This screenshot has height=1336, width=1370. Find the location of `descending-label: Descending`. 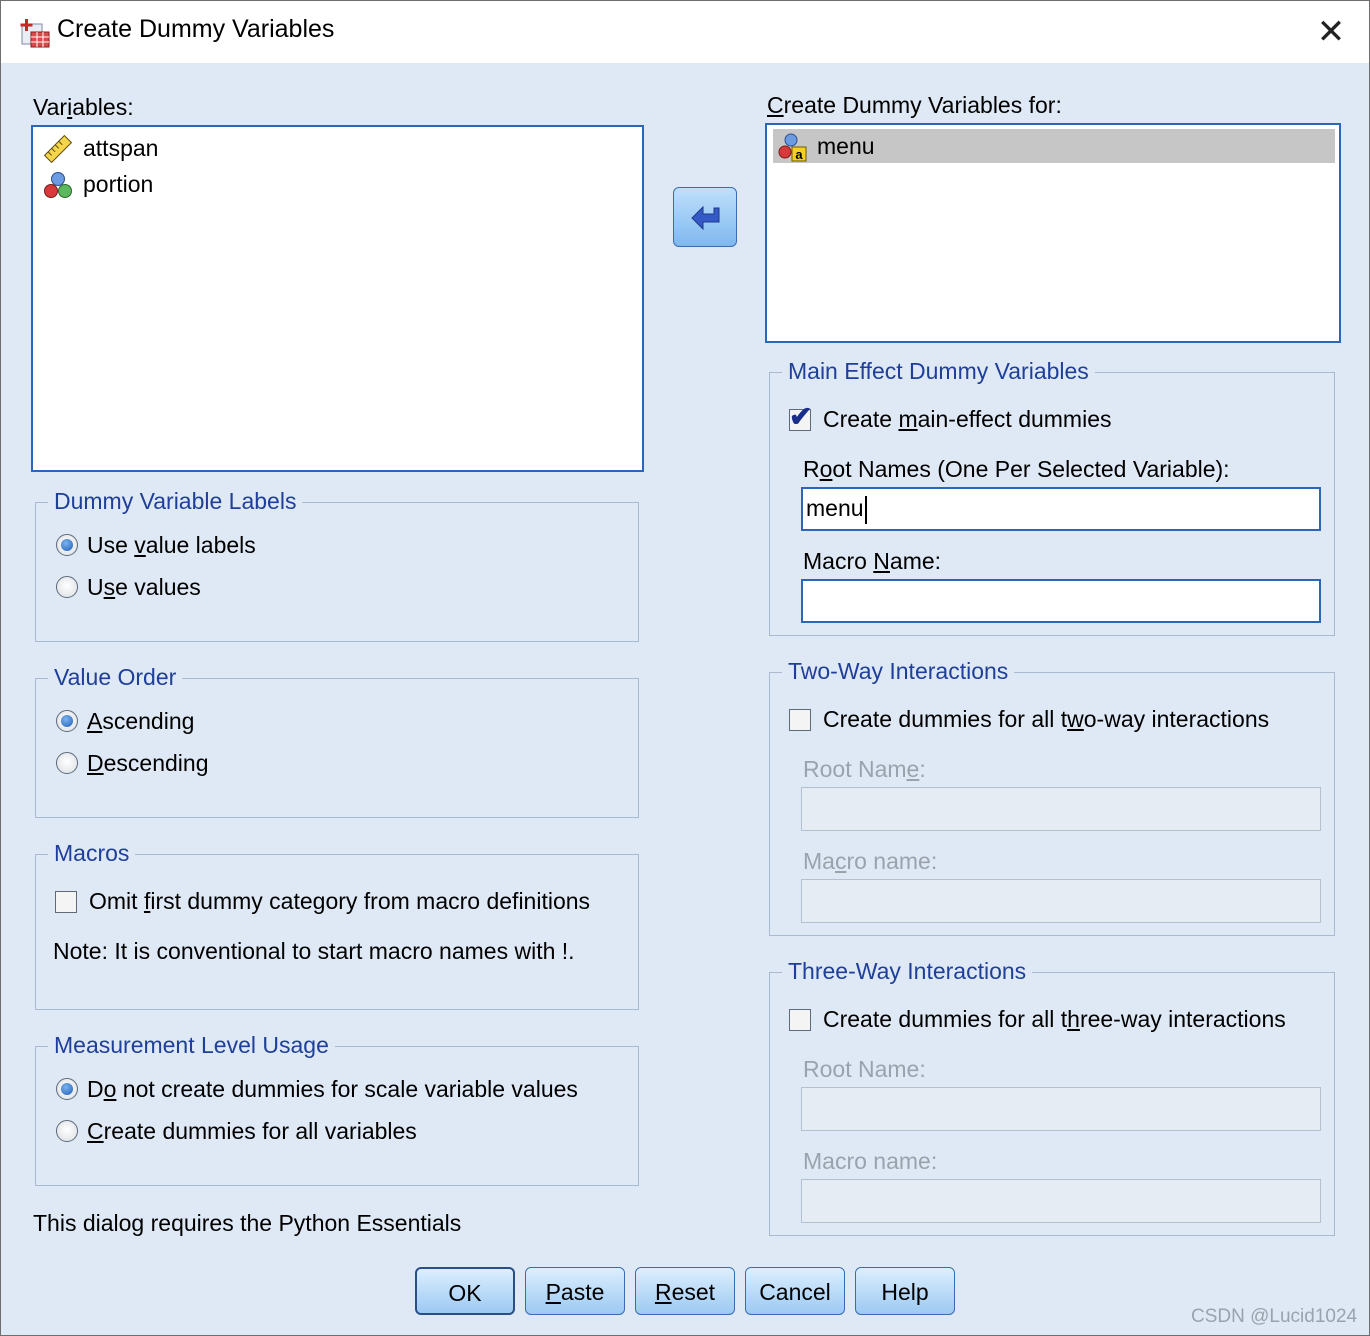

descending-label: Descending is located at coordinates (148, 763).